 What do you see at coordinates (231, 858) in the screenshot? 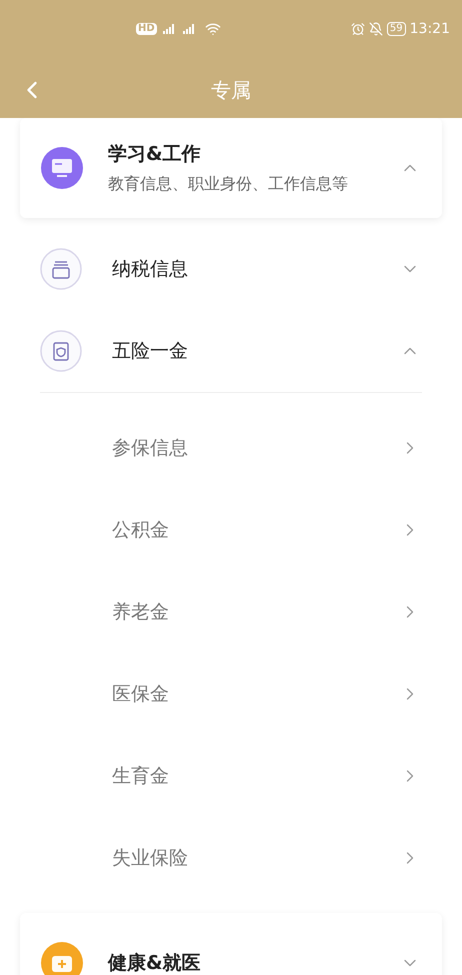
I see `list-item: 失业保险` at bounding box center [231, 858].